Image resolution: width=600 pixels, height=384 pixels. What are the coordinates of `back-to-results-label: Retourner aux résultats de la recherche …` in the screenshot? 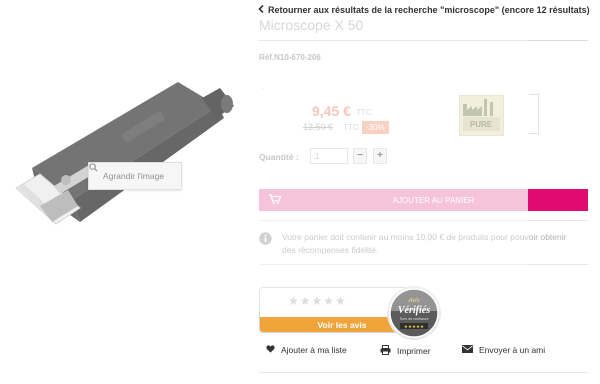 It's located at (429, 10).